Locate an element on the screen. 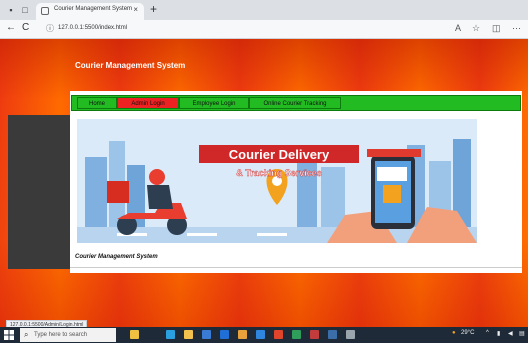  url-text: 127.0.0.1:5500/index.html is located at coordinates (93, 28).